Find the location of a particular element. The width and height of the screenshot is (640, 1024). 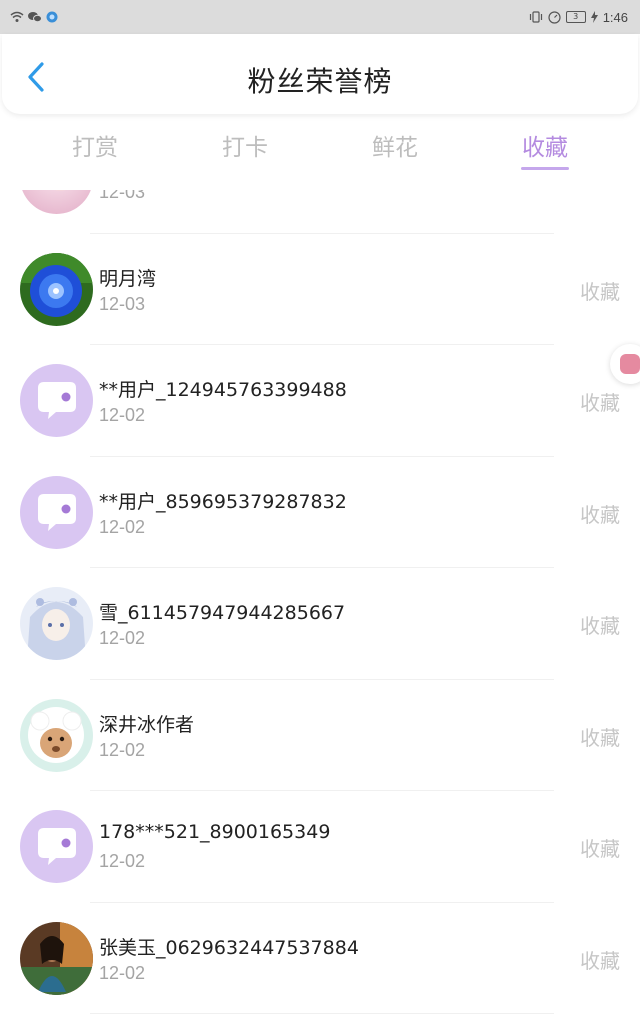

app-header: 粉丝荣誉榜 is located at coordinates (320, 74).